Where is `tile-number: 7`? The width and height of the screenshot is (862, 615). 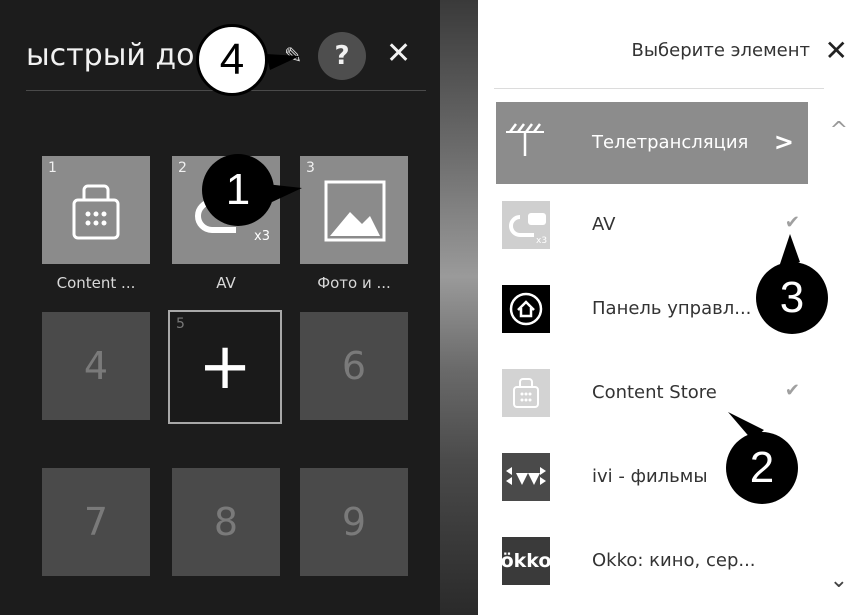 tile-number: 7 is located at coordinates (96, 522).